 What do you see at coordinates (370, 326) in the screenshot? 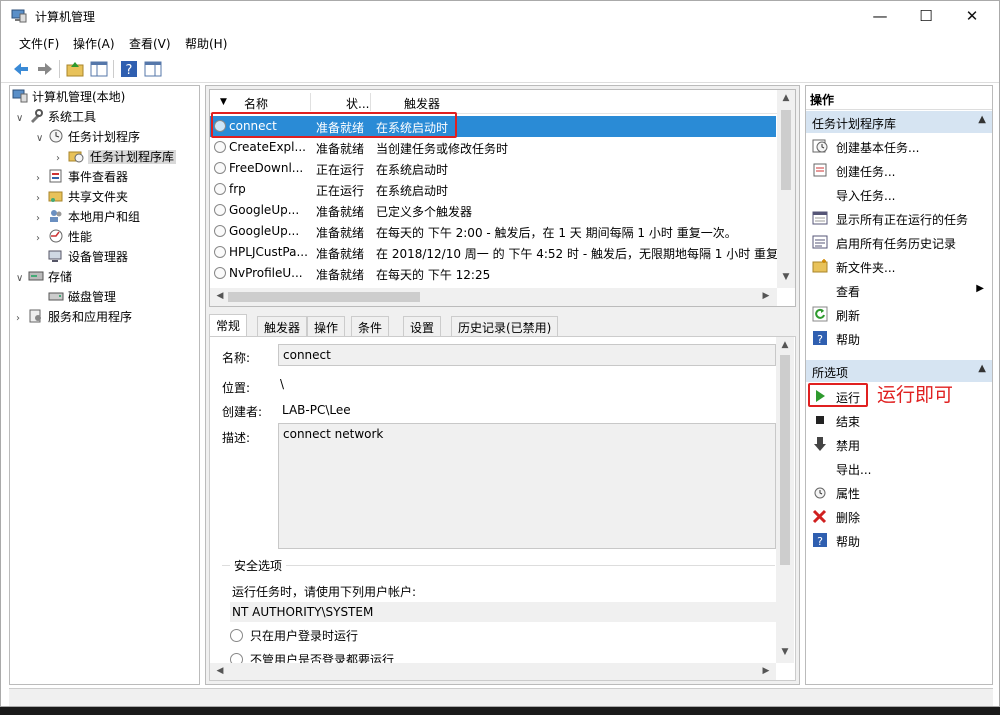
I see `tab-conditions: 条件` at bounding box center [370, 326].